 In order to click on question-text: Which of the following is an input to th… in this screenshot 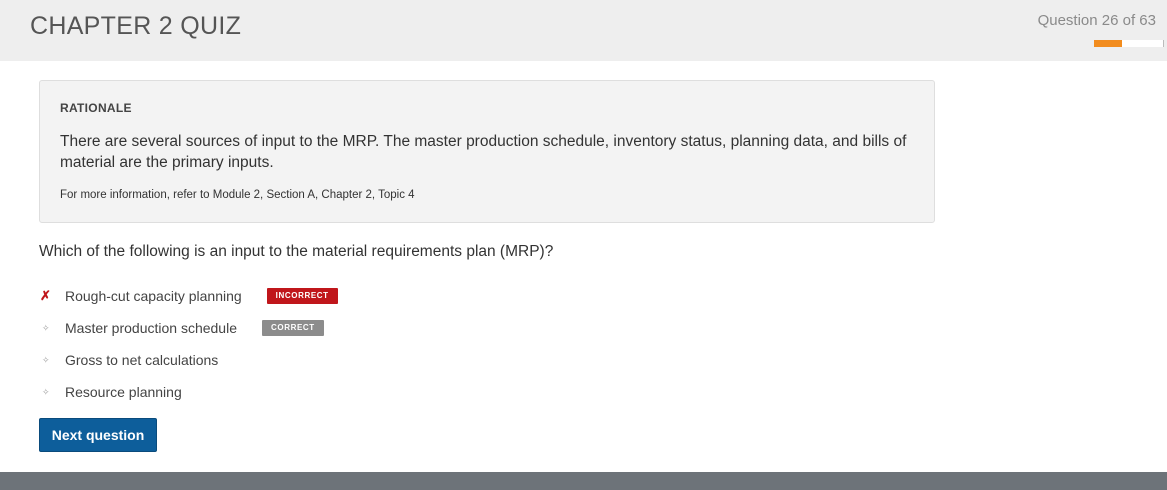, I will do `click(296, 251)`.